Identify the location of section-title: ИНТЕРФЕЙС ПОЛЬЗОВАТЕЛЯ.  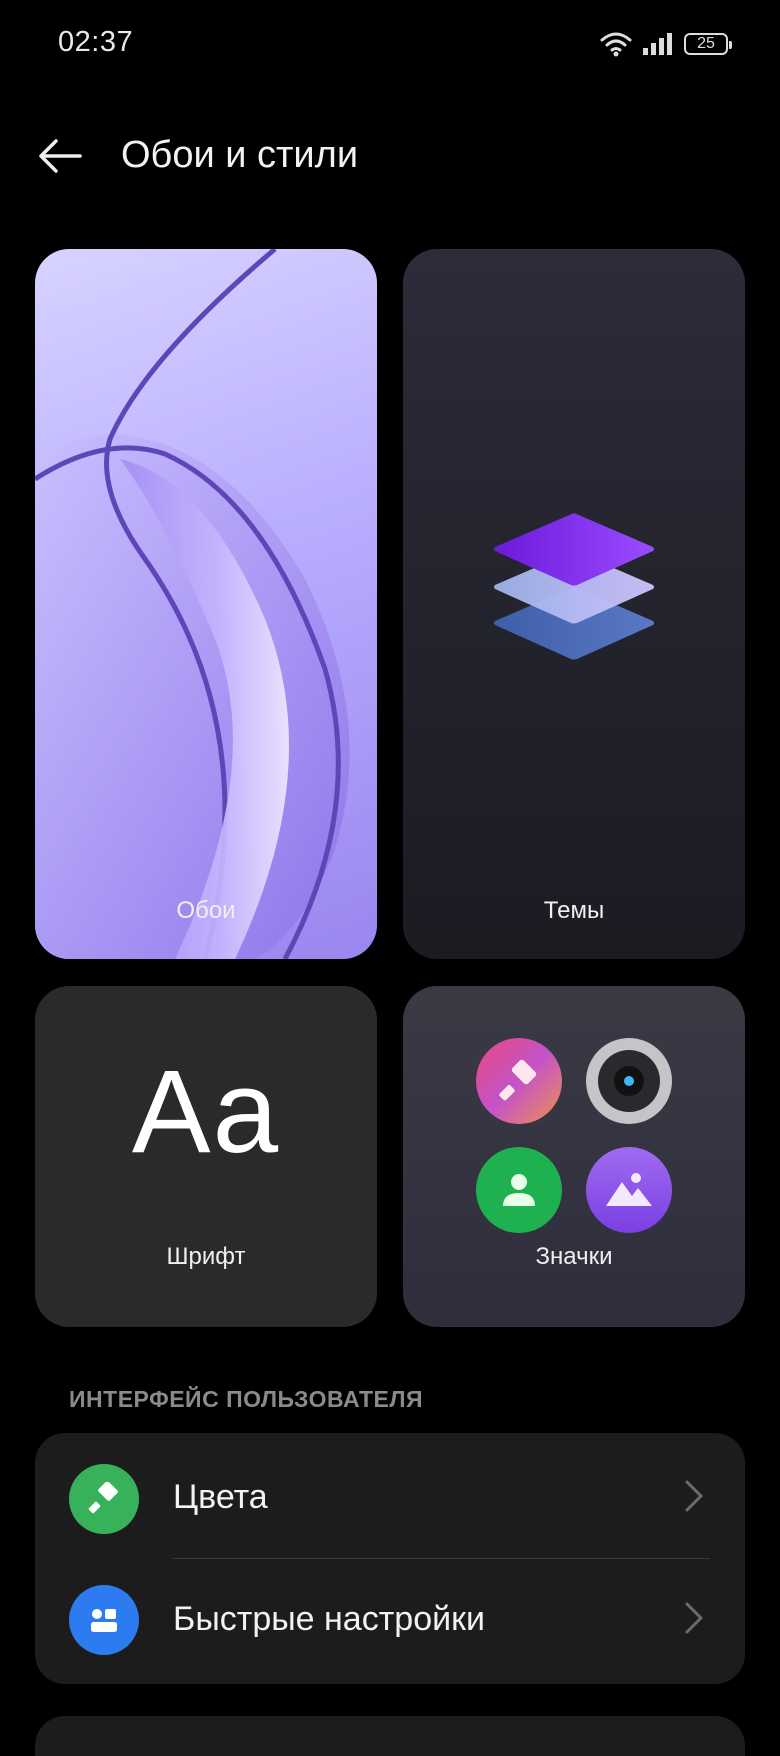
(246, 1399).